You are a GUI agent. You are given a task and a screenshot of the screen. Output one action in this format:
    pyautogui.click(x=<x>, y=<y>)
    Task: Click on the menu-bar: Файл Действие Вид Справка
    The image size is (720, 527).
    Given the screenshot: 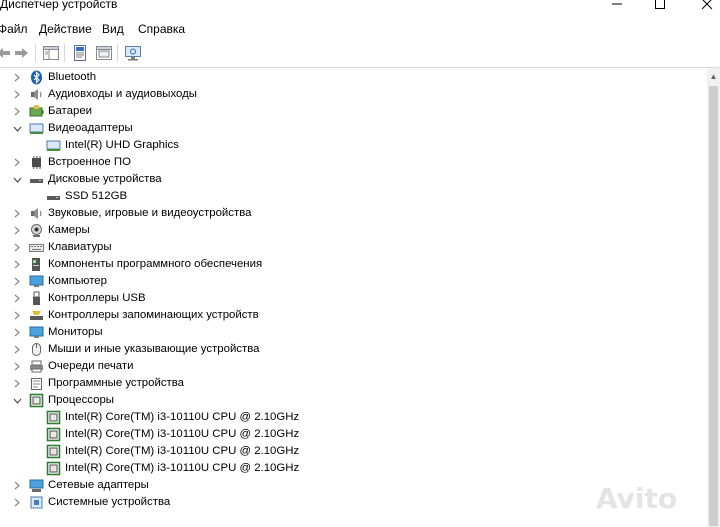 What is the action you would take?
    pyautogui.click(x=360, y=29)
    